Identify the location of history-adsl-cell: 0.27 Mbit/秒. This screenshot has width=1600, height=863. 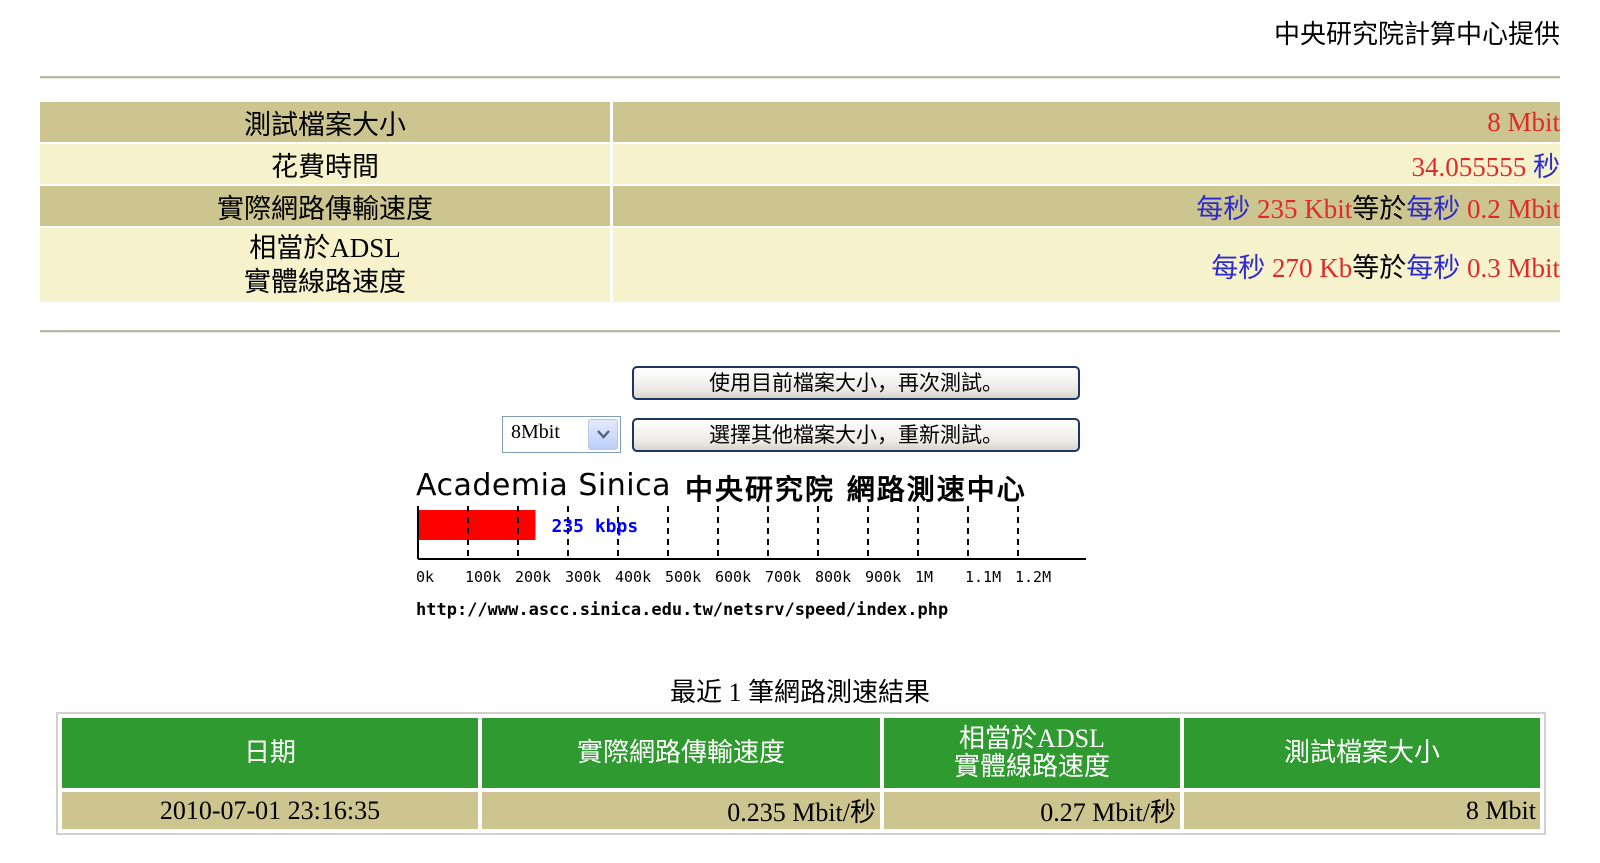
(1032, 810).